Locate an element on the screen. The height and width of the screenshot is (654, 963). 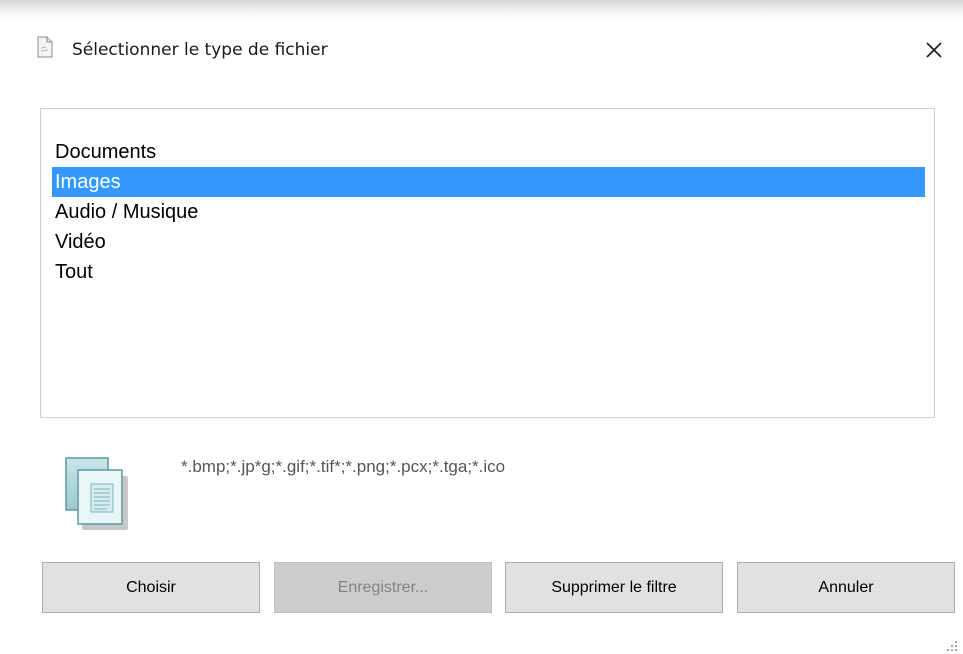
resize-grip-icon is located at coordinates (952, 646).